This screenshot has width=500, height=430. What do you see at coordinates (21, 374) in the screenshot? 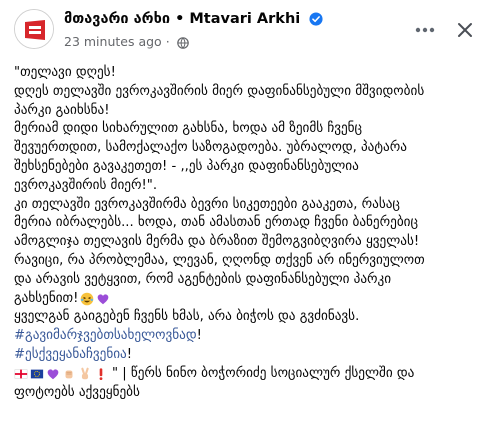
I see `georgia-flag-emoji` at bounding box center [21, 374].